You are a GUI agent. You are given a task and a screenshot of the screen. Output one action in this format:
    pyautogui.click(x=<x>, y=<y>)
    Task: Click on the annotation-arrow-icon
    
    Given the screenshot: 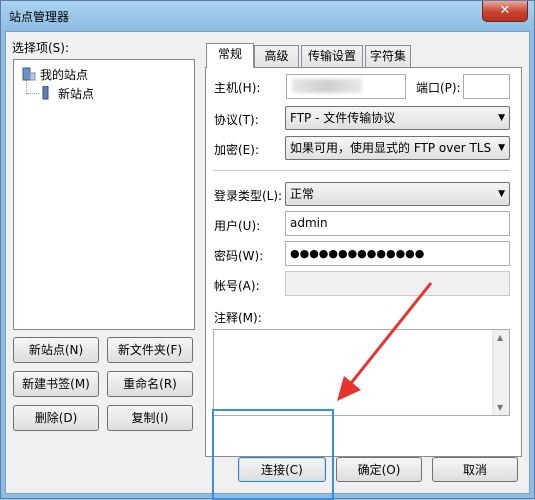 What is the action you would take?
    pyautogui.click(x=385, y=341)
    